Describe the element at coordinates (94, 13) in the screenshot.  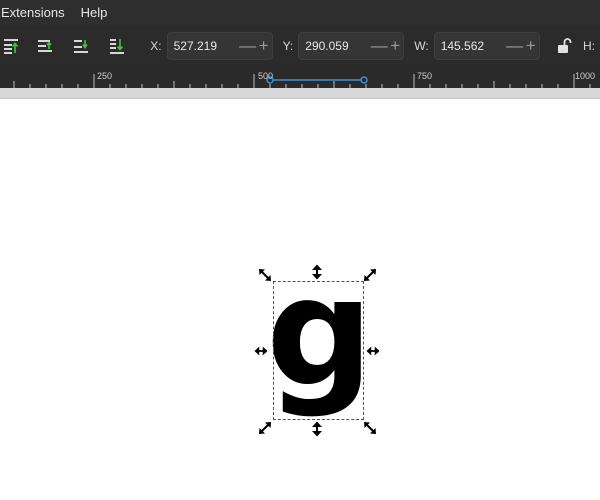
I see `menu-help: Help` at that location.